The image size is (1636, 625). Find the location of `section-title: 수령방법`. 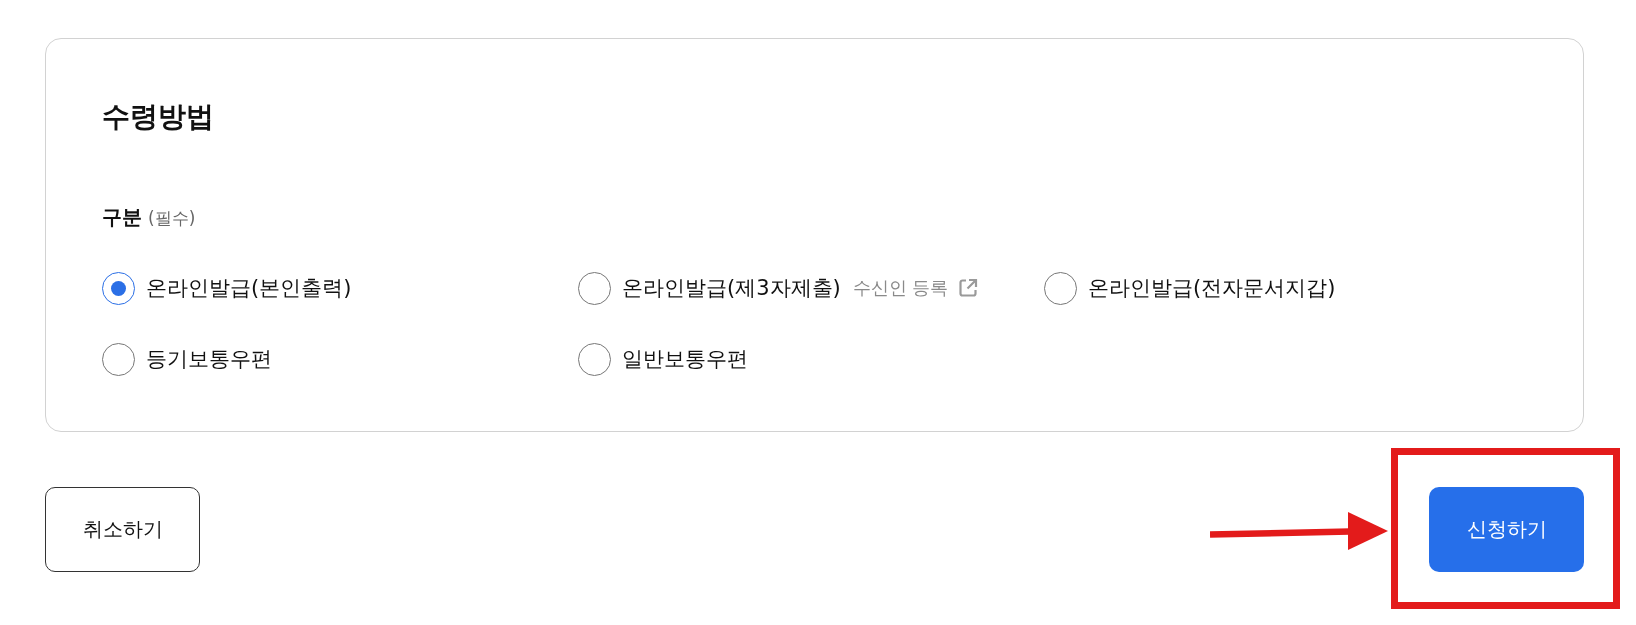

section-title: 수령방법 is located at coordinates (158, 117).